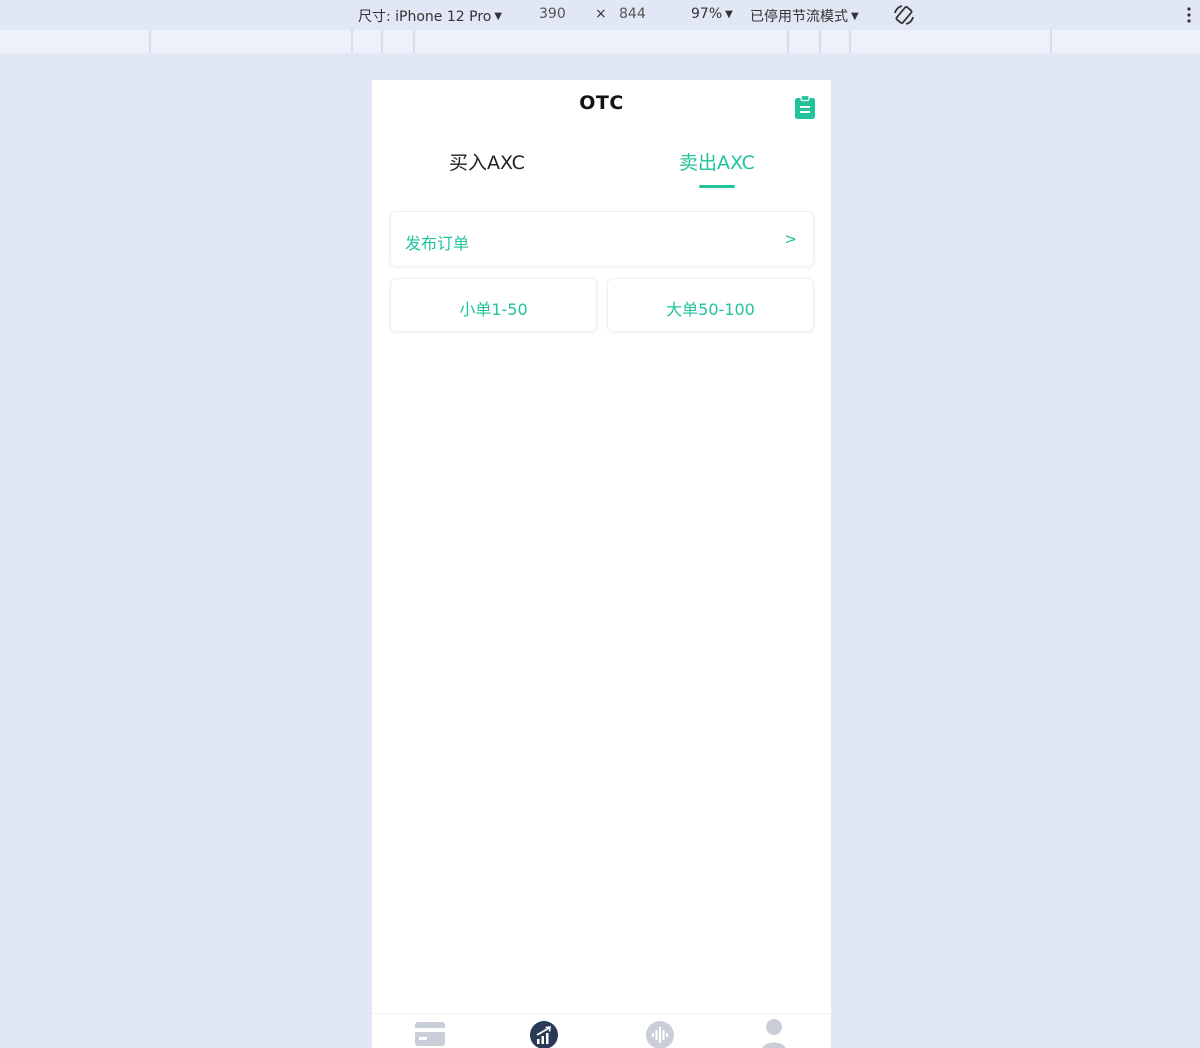 The height and width of the screenshot is (1048, 1200). What do you see at coordinates (660, 1034) in the screenshot?
I see `sound-wave-icon` at bounding box center [660, 1034].